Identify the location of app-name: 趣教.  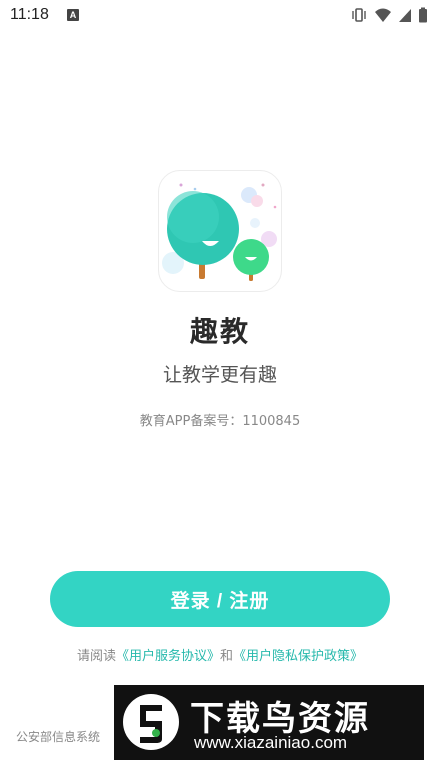
(219, 331).